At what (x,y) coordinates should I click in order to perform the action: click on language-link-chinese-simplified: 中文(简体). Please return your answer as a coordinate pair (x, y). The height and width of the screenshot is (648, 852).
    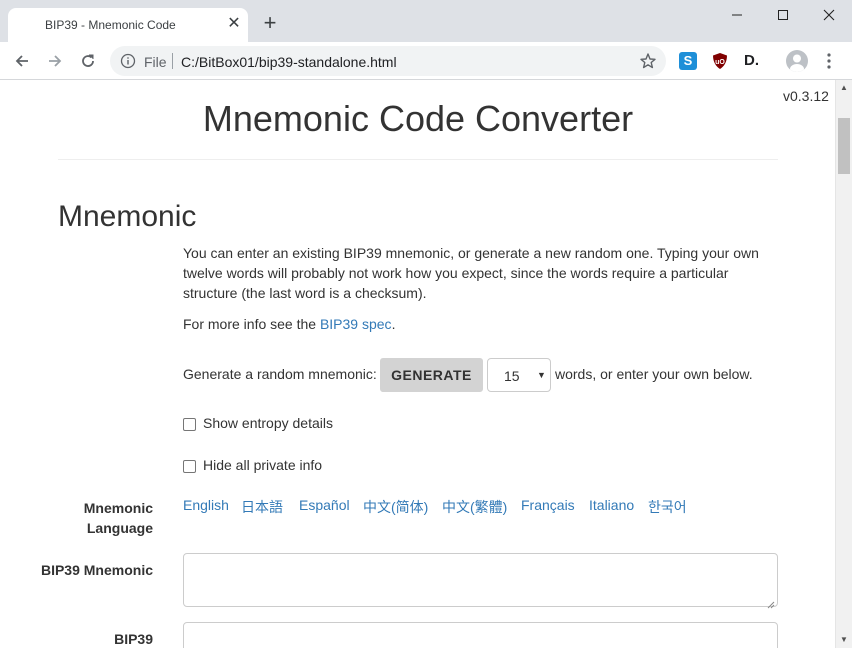
    Looking at the image, I should click on (395, 507).